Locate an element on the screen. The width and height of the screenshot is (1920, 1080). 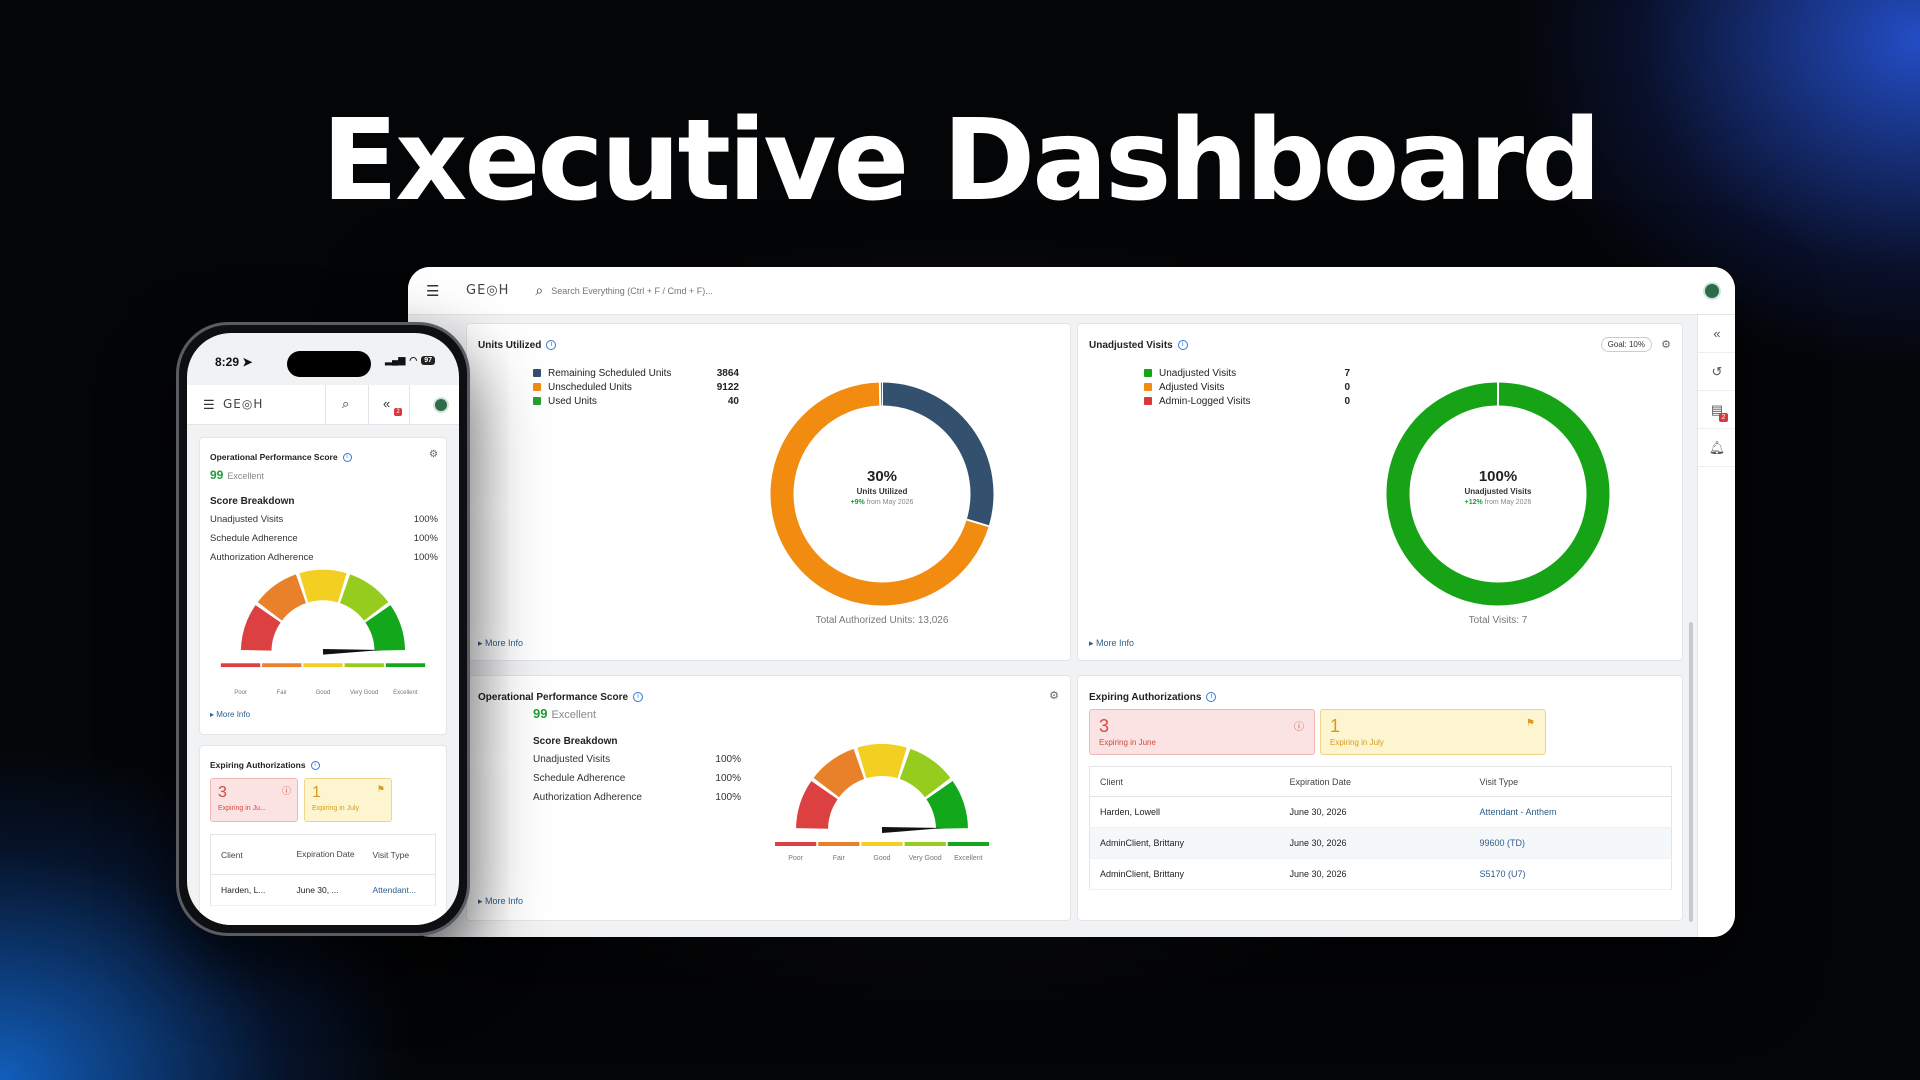
cell-visit-type: S5170 (U7) is located at coordinates (1570, 874).